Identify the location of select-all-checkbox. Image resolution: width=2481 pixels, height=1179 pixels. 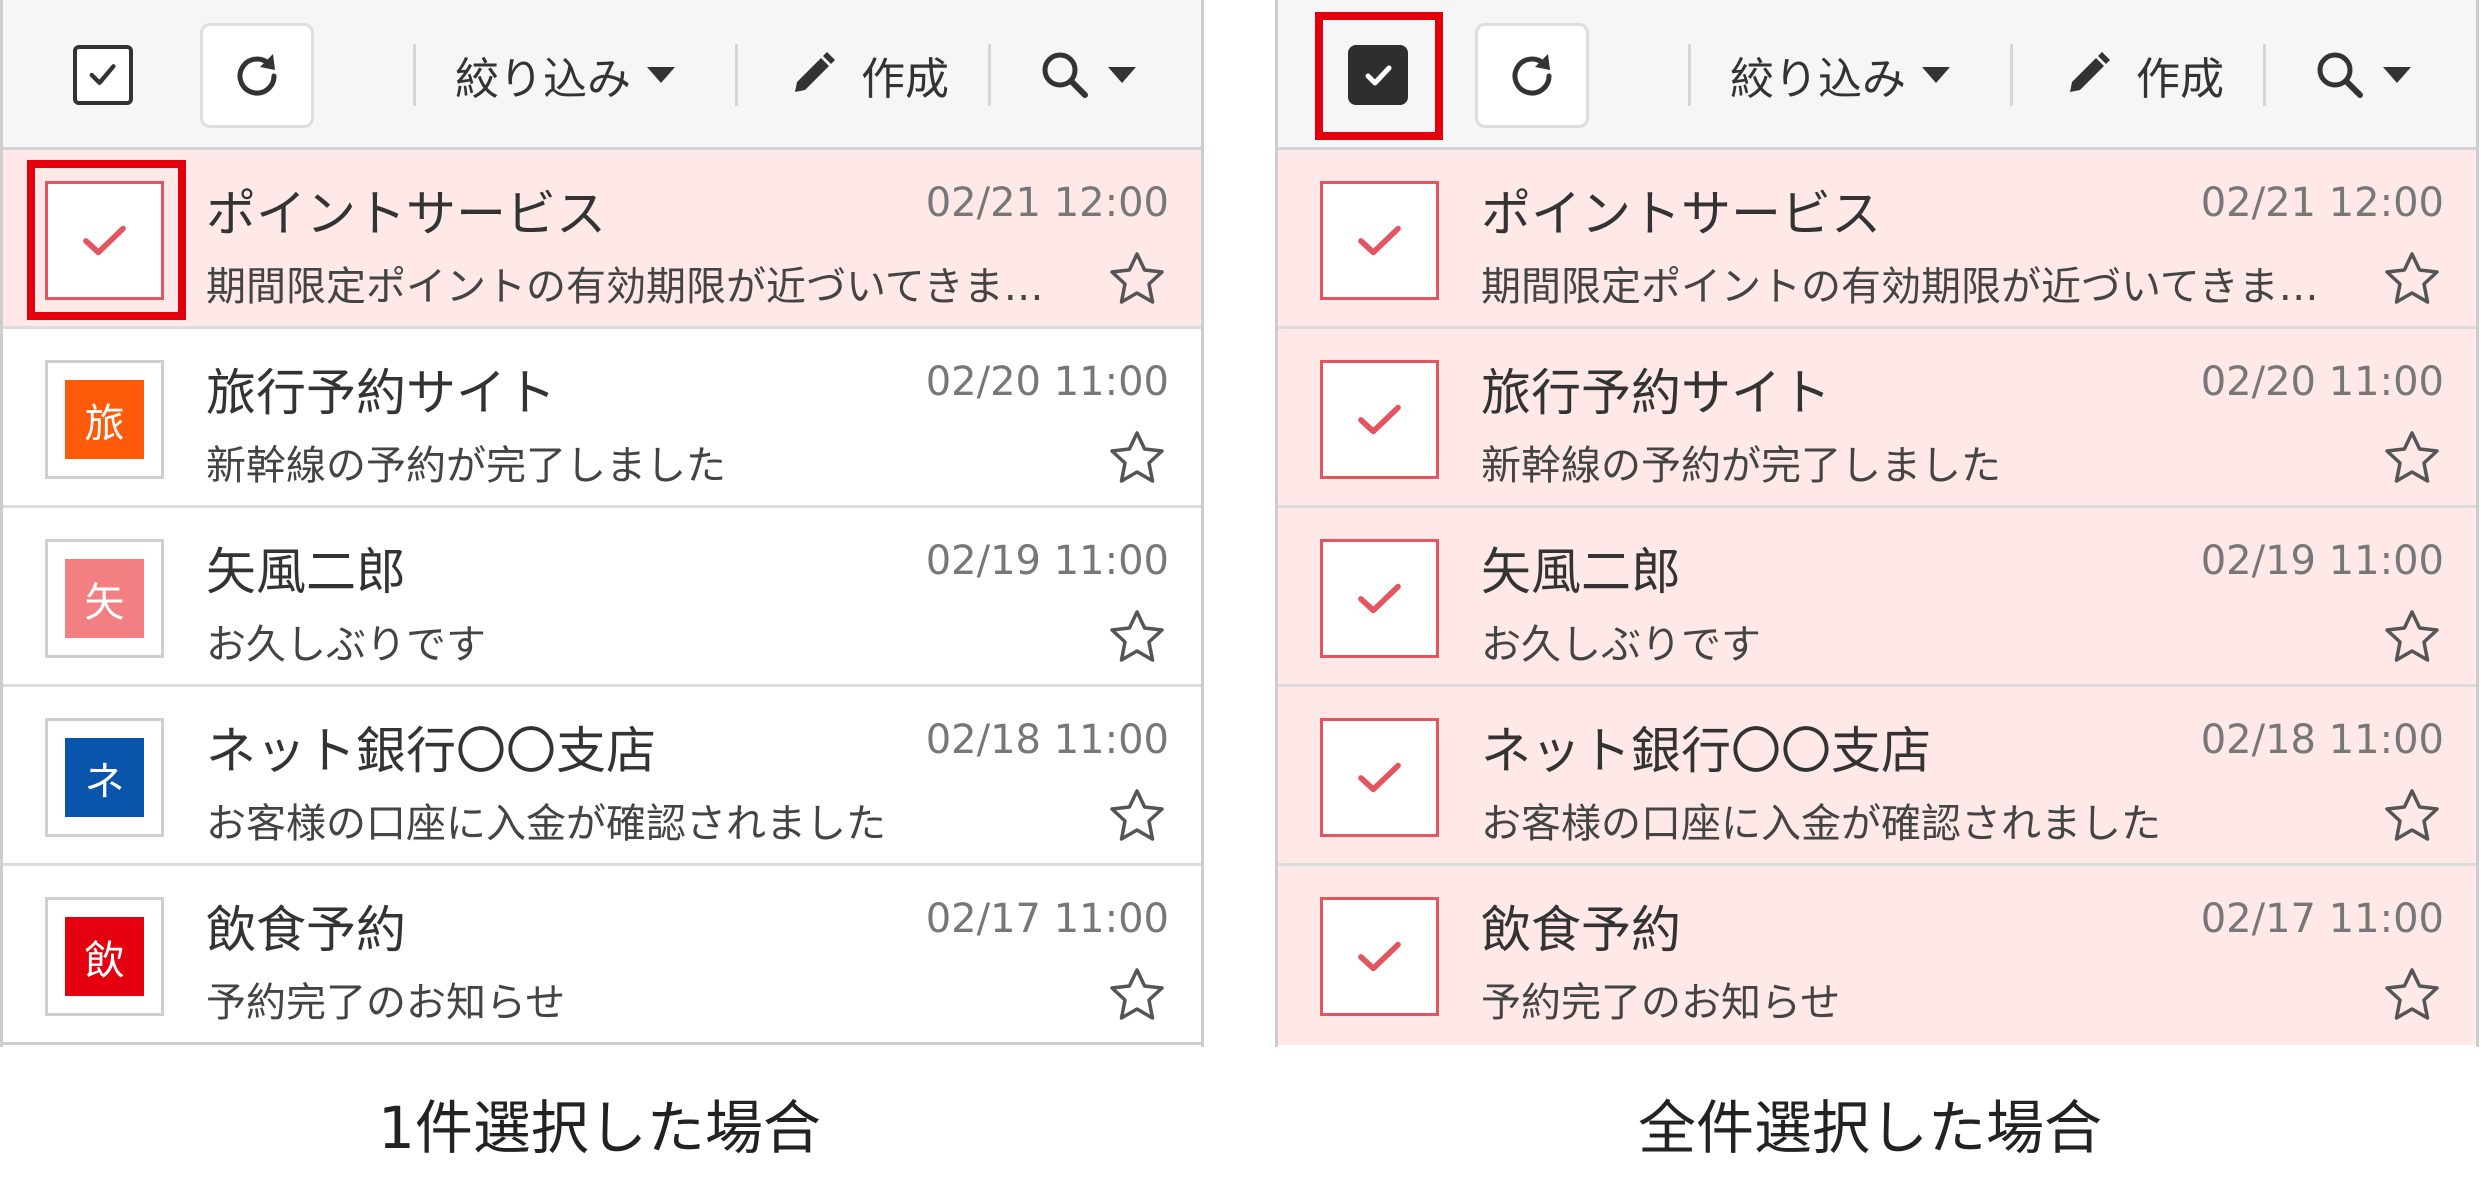
(103, 75).